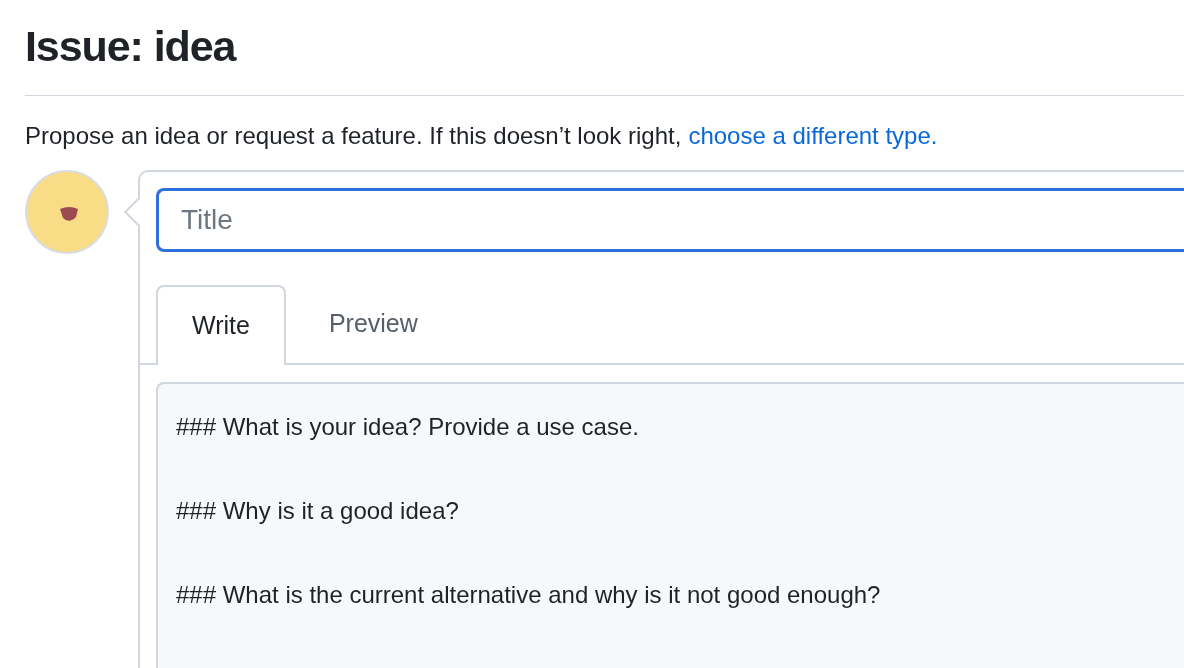 The width and height of the screenshot is (1184, 668). What do you see at coordinates (353, 136) in the screenshot?
I see `description-text: Propose an idea or request a feature. If this doesn’t look right,` at bounding box center [353, 136].